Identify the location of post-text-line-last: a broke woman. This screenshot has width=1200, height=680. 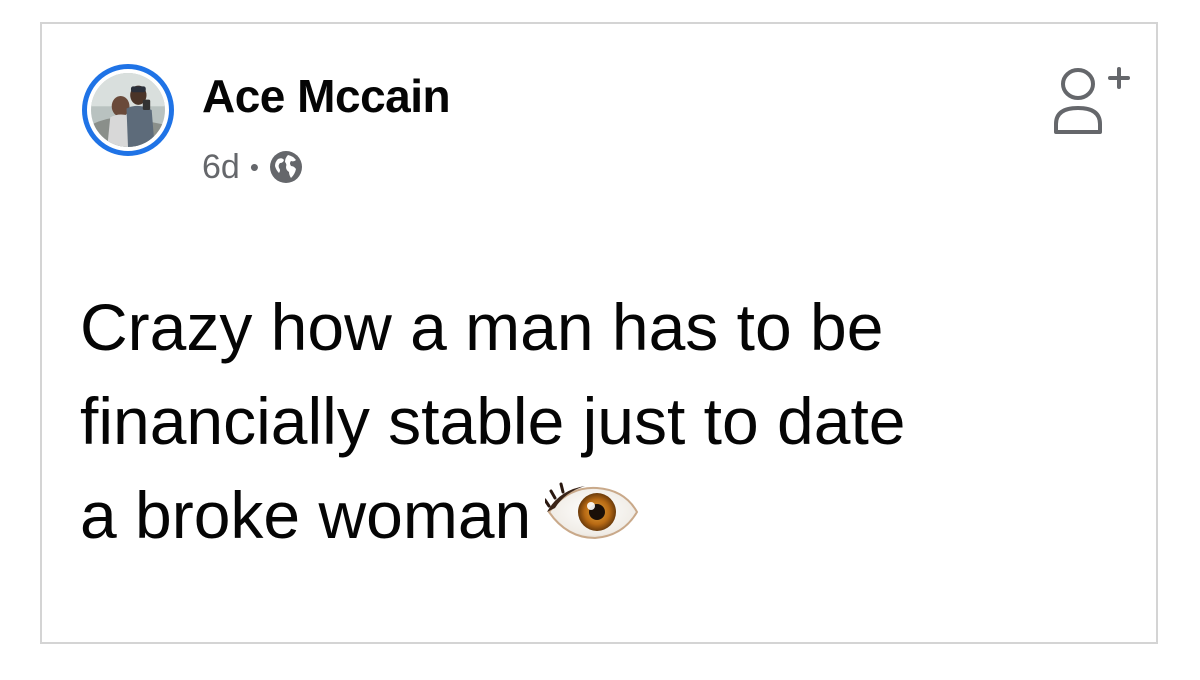
(605, 515).